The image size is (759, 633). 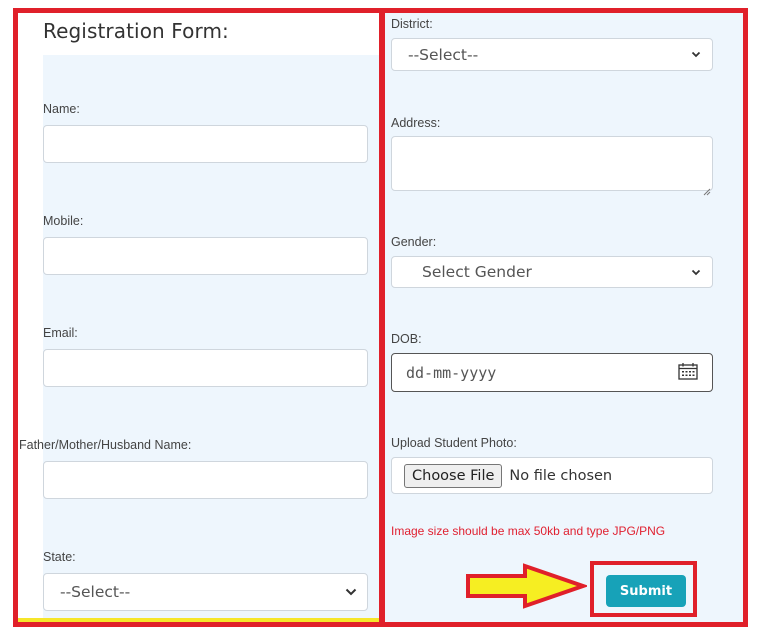 I want to click on photo-file-input: Choose File No file chosen, so click(x=552, y=475).